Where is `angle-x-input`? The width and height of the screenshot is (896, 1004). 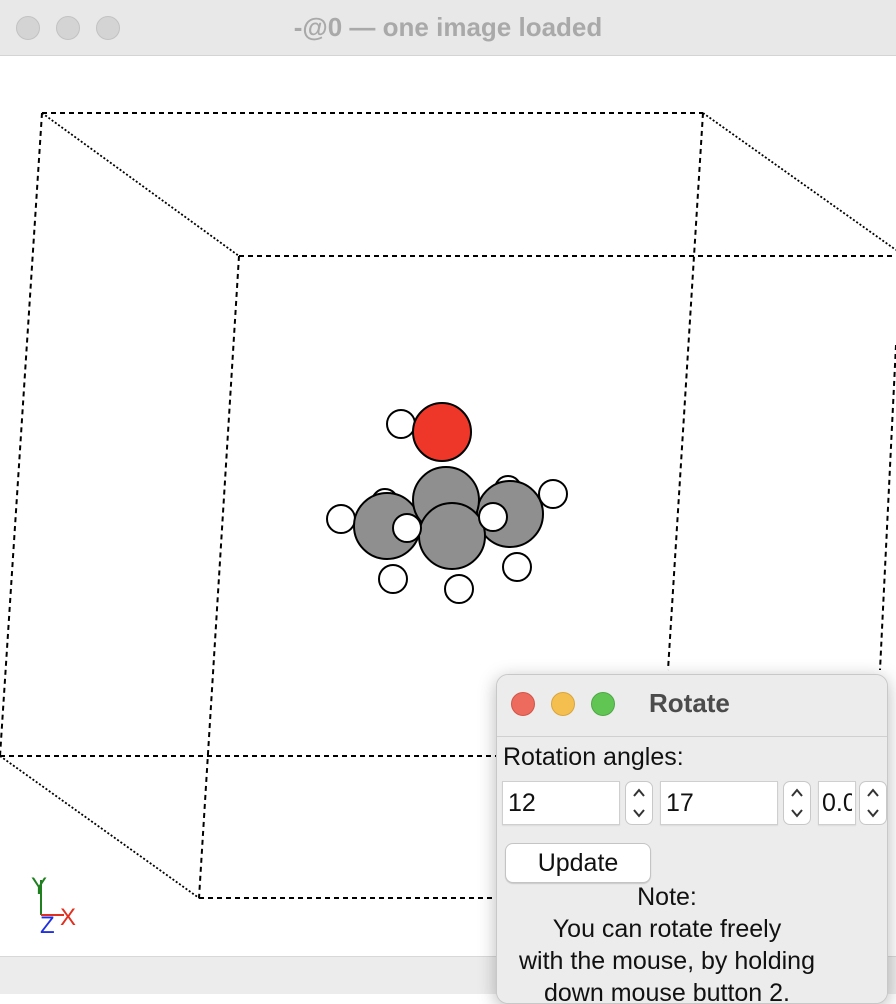
angle-x-input is located at coordinates (561, 803).